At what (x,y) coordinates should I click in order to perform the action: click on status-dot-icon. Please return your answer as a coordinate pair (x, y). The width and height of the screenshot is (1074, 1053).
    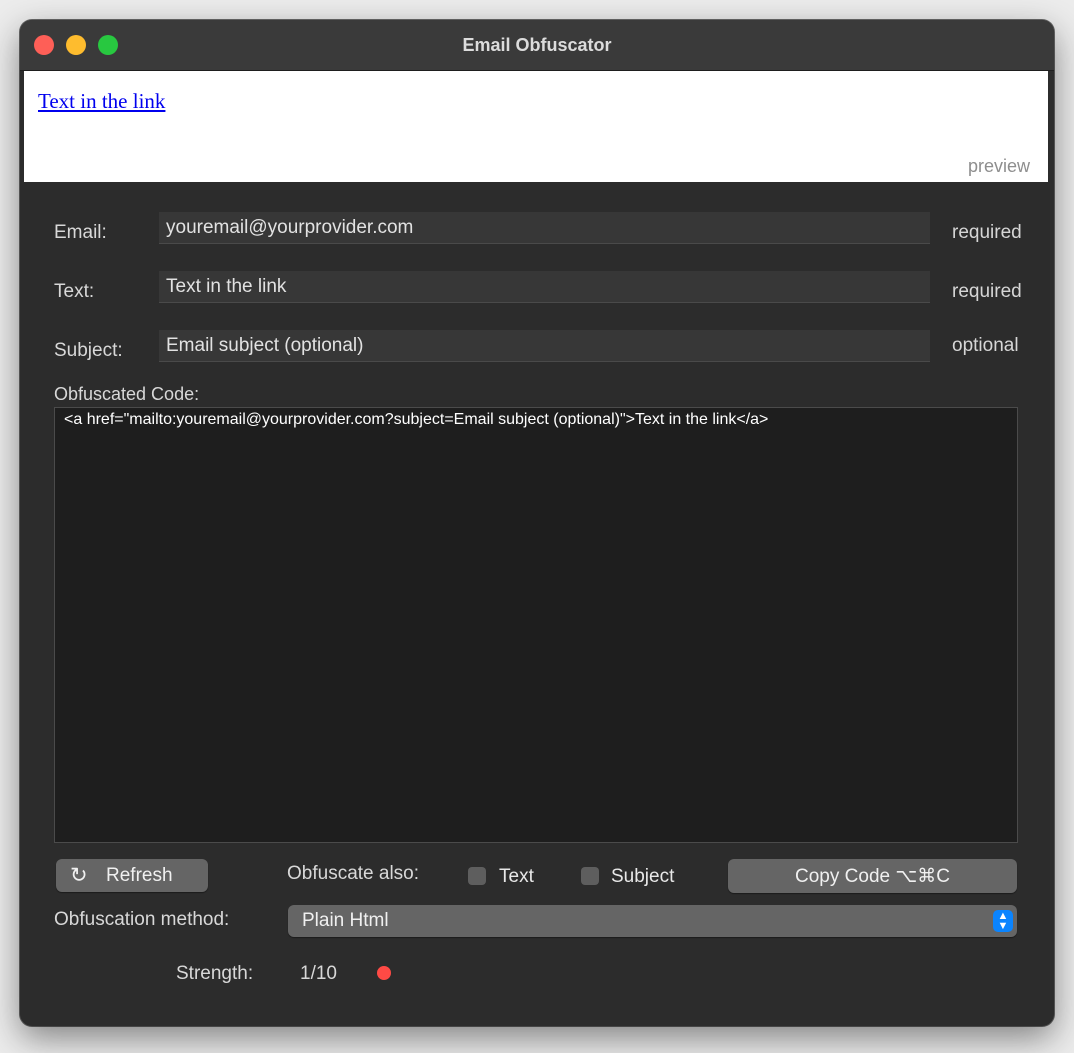
    Looking at the image, I should click on (384, 973).